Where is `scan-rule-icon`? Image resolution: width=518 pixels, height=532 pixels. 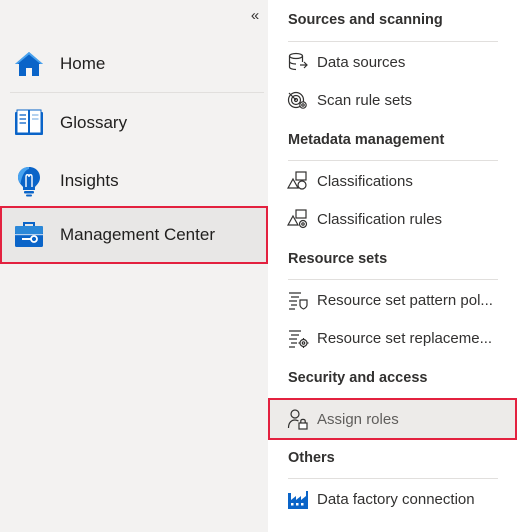
scan-rule-icon is located at coordinates (298, 100).